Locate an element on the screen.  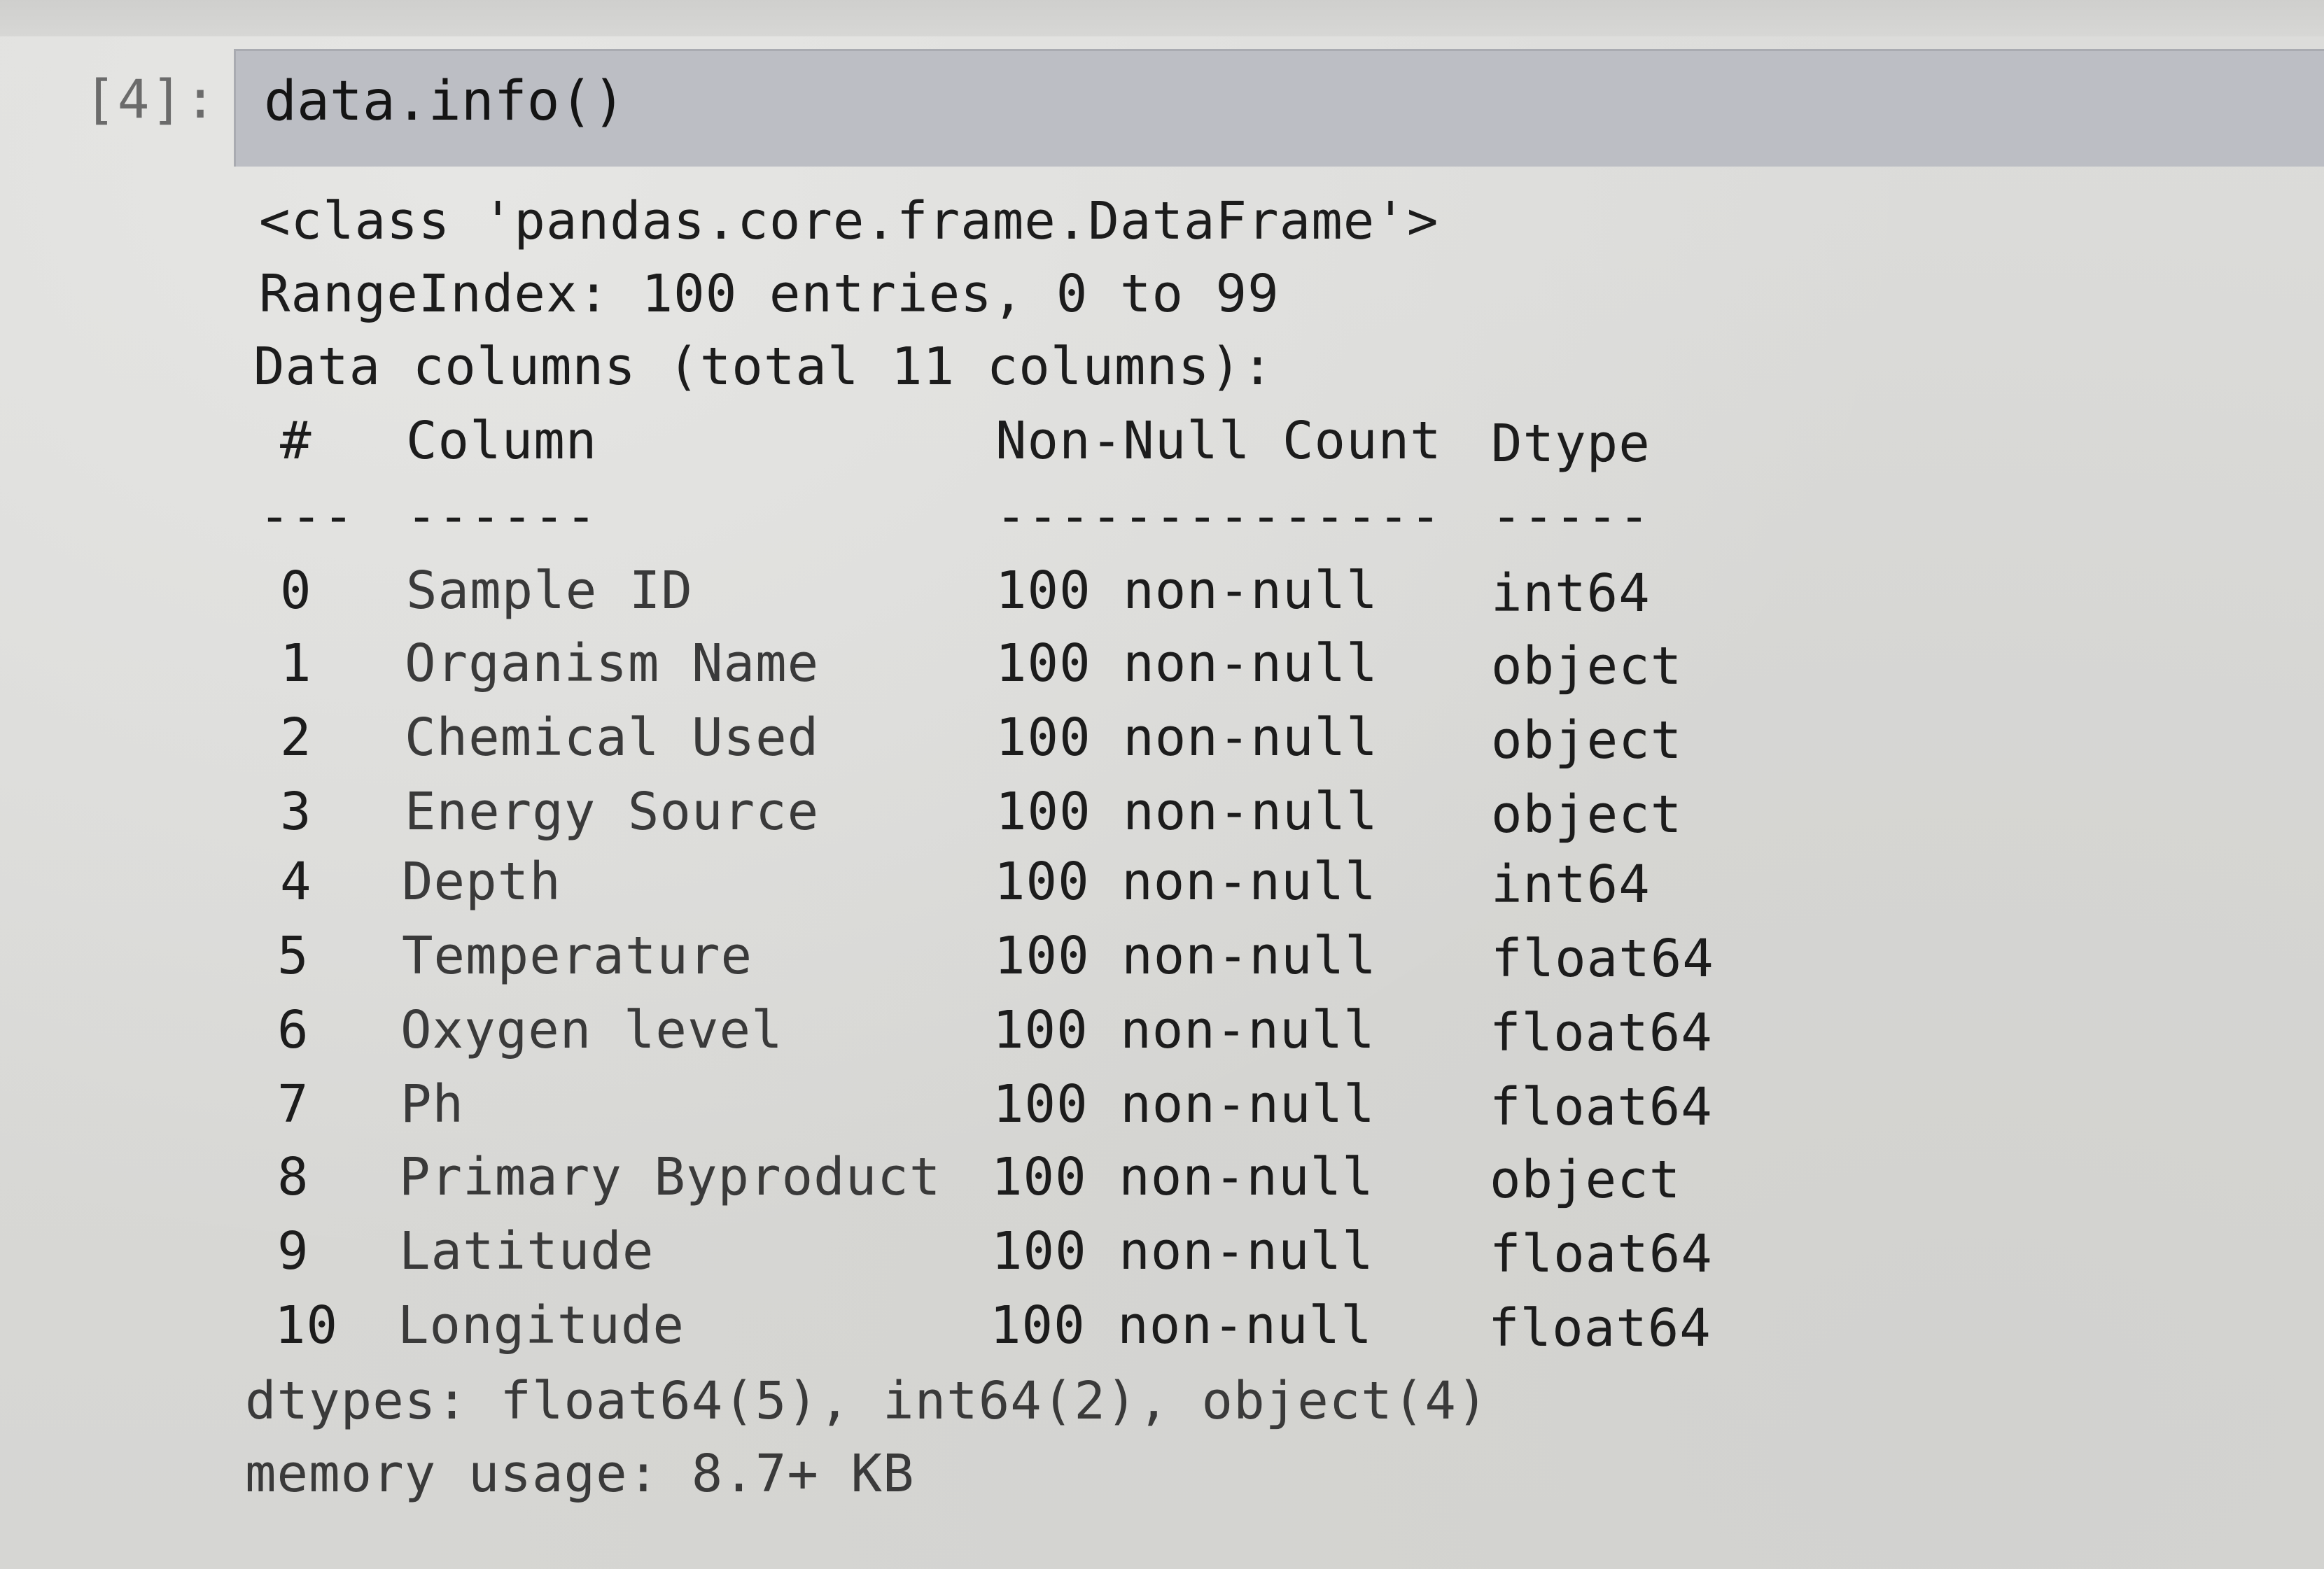
row-index: 0 is located at coordinates (296, 591).